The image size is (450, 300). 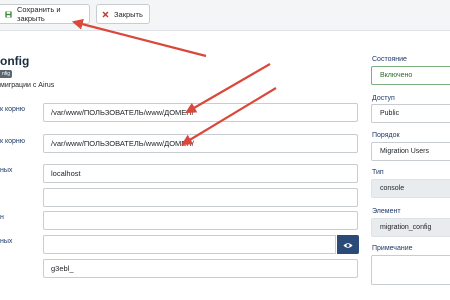 What do you see at coordinates (392, 248) in the screenshot?
I see `note-label: Примечание` at bounding box center [392, 248].